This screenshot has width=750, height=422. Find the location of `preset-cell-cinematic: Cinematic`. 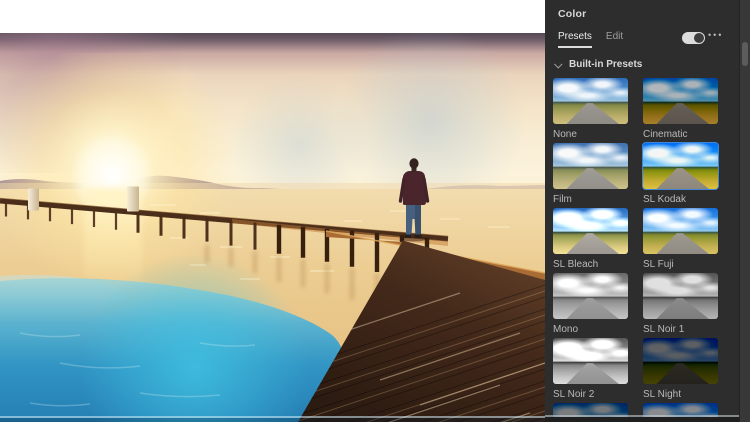

preset-cell-cinematic: Cinematic is located at coordinates (680, 110).